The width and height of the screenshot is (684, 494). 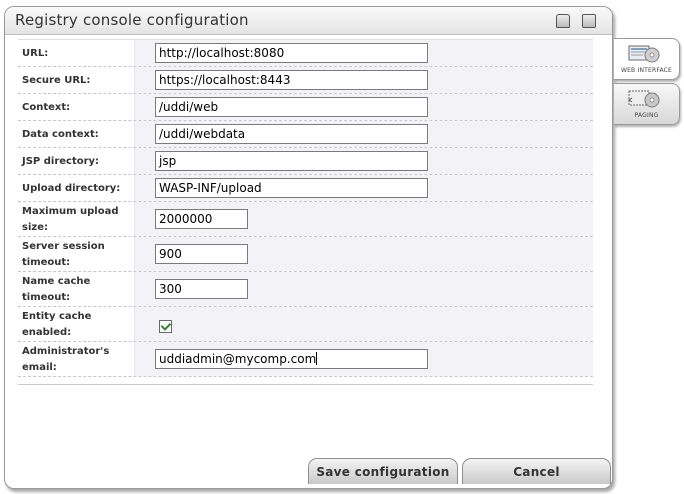 I want to click on tab-web-interface-label: WEB INTERFACE, so click(x=646, y=70).